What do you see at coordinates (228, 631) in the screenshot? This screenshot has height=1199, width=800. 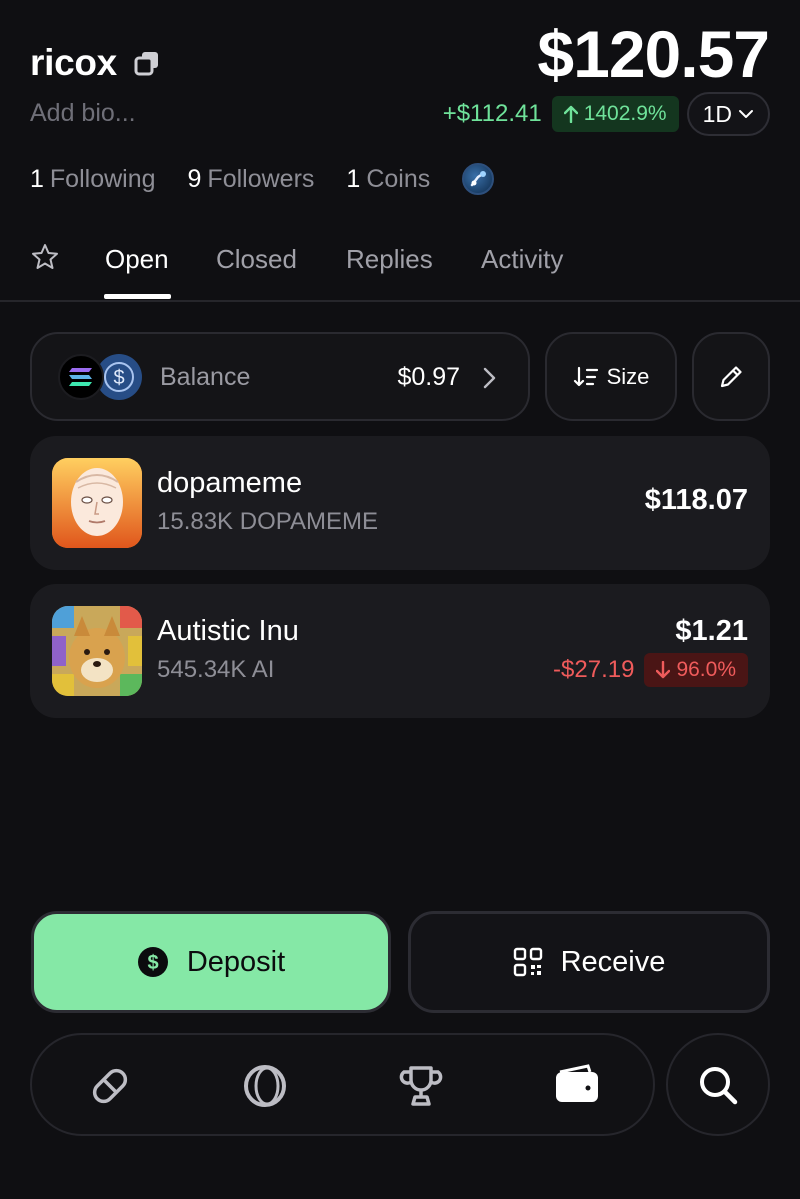 I see `coin-name: Autistic Inu` at bounding box center [228, 631].